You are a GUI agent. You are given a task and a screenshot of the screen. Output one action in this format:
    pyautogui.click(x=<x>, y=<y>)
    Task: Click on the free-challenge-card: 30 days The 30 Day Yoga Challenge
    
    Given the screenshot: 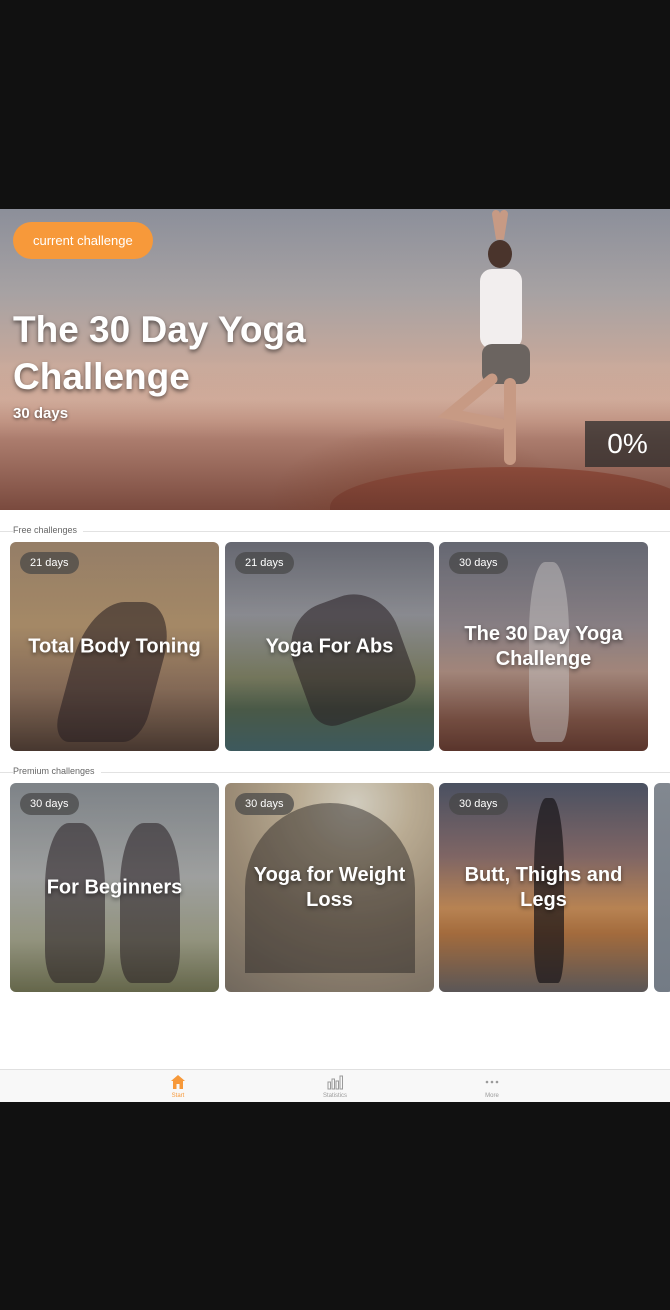 What is the action you would take?
    pyautogui.click(x=543, y=646)
    